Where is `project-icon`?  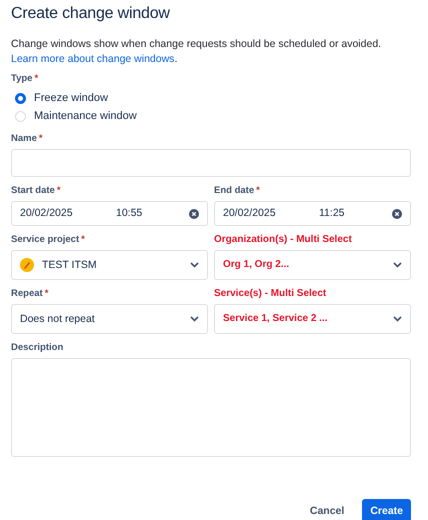
project-icon is located at coordinates (27, 265).